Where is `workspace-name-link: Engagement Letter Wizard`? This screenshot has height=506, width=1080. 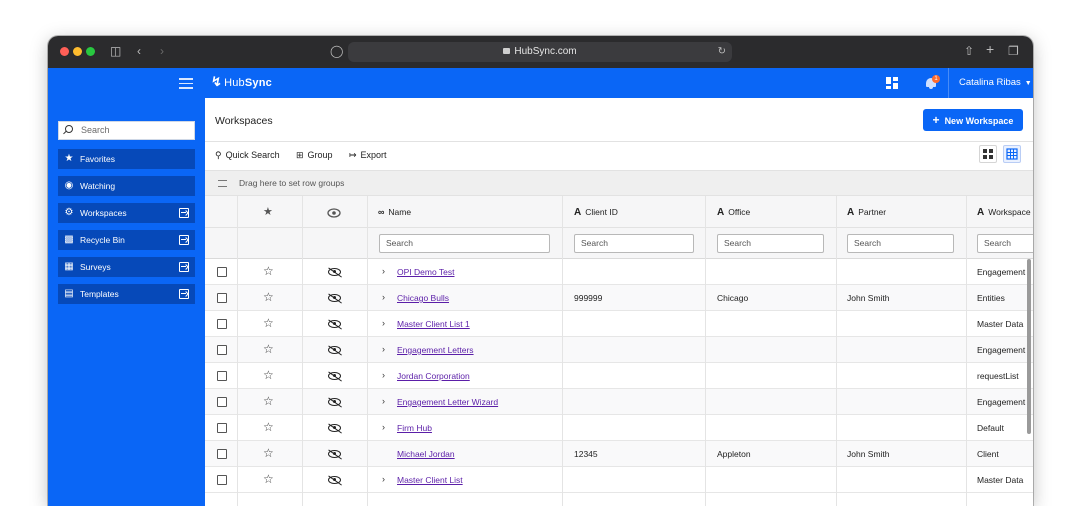
workspace-name-link: Engagement Letter Wizard is located at coordinates (447, 402).